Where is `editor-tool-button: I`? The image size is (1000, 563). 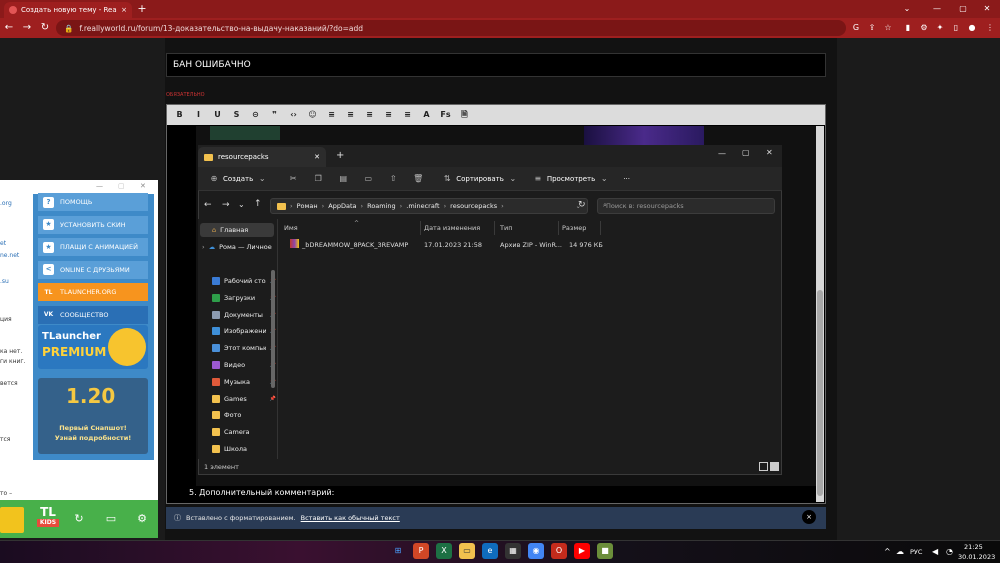
editor-tool-button: I is located at coordinates (198, 115).